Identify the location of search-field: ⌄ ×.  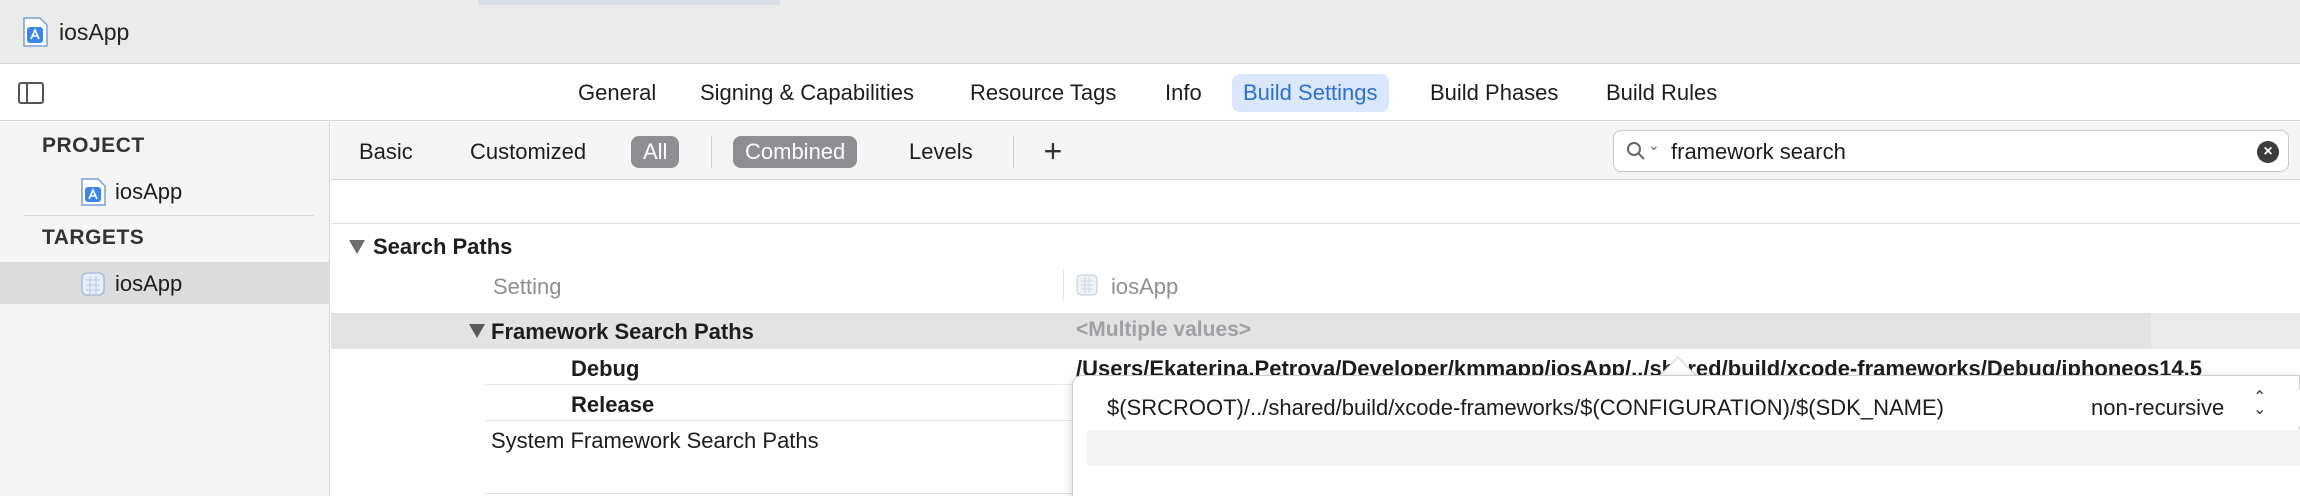
(1951, 151).